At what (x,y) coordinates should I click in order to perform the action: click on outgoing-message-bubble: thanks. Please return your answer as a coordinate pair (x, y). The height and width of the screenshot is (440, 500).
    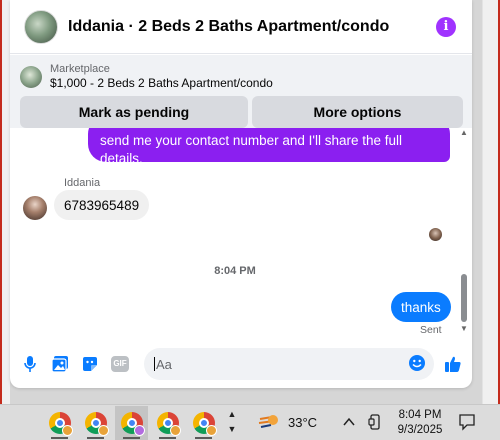
    Looking at the image, I should click on (421, 307).